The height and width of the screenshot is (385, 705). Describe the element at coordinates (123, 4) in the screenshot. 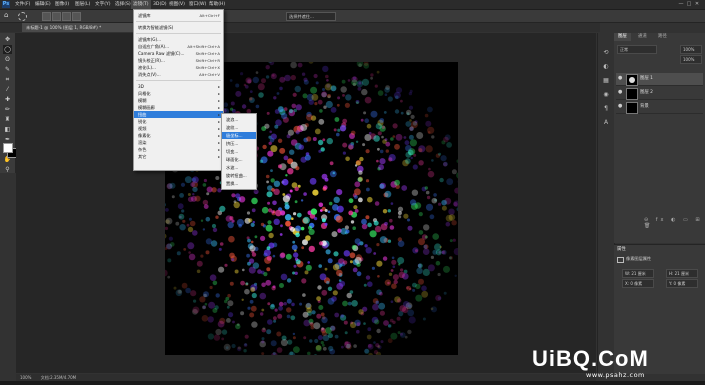

I see `menu-select: 选择(S)` at that location.